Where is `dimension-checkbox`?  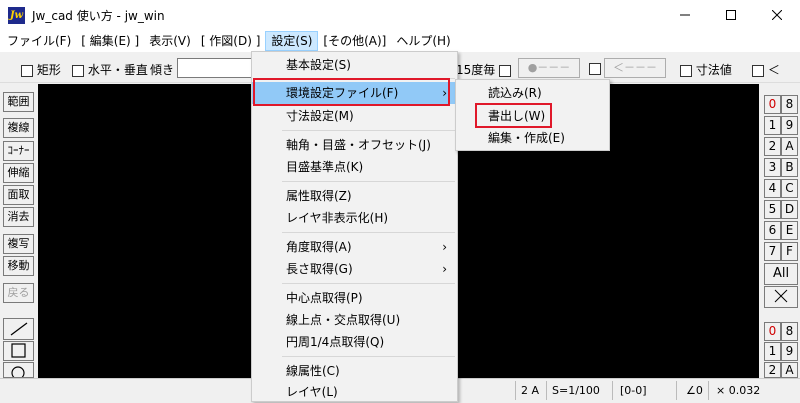 dimension-checkbox is located at coordinates (686, 70).